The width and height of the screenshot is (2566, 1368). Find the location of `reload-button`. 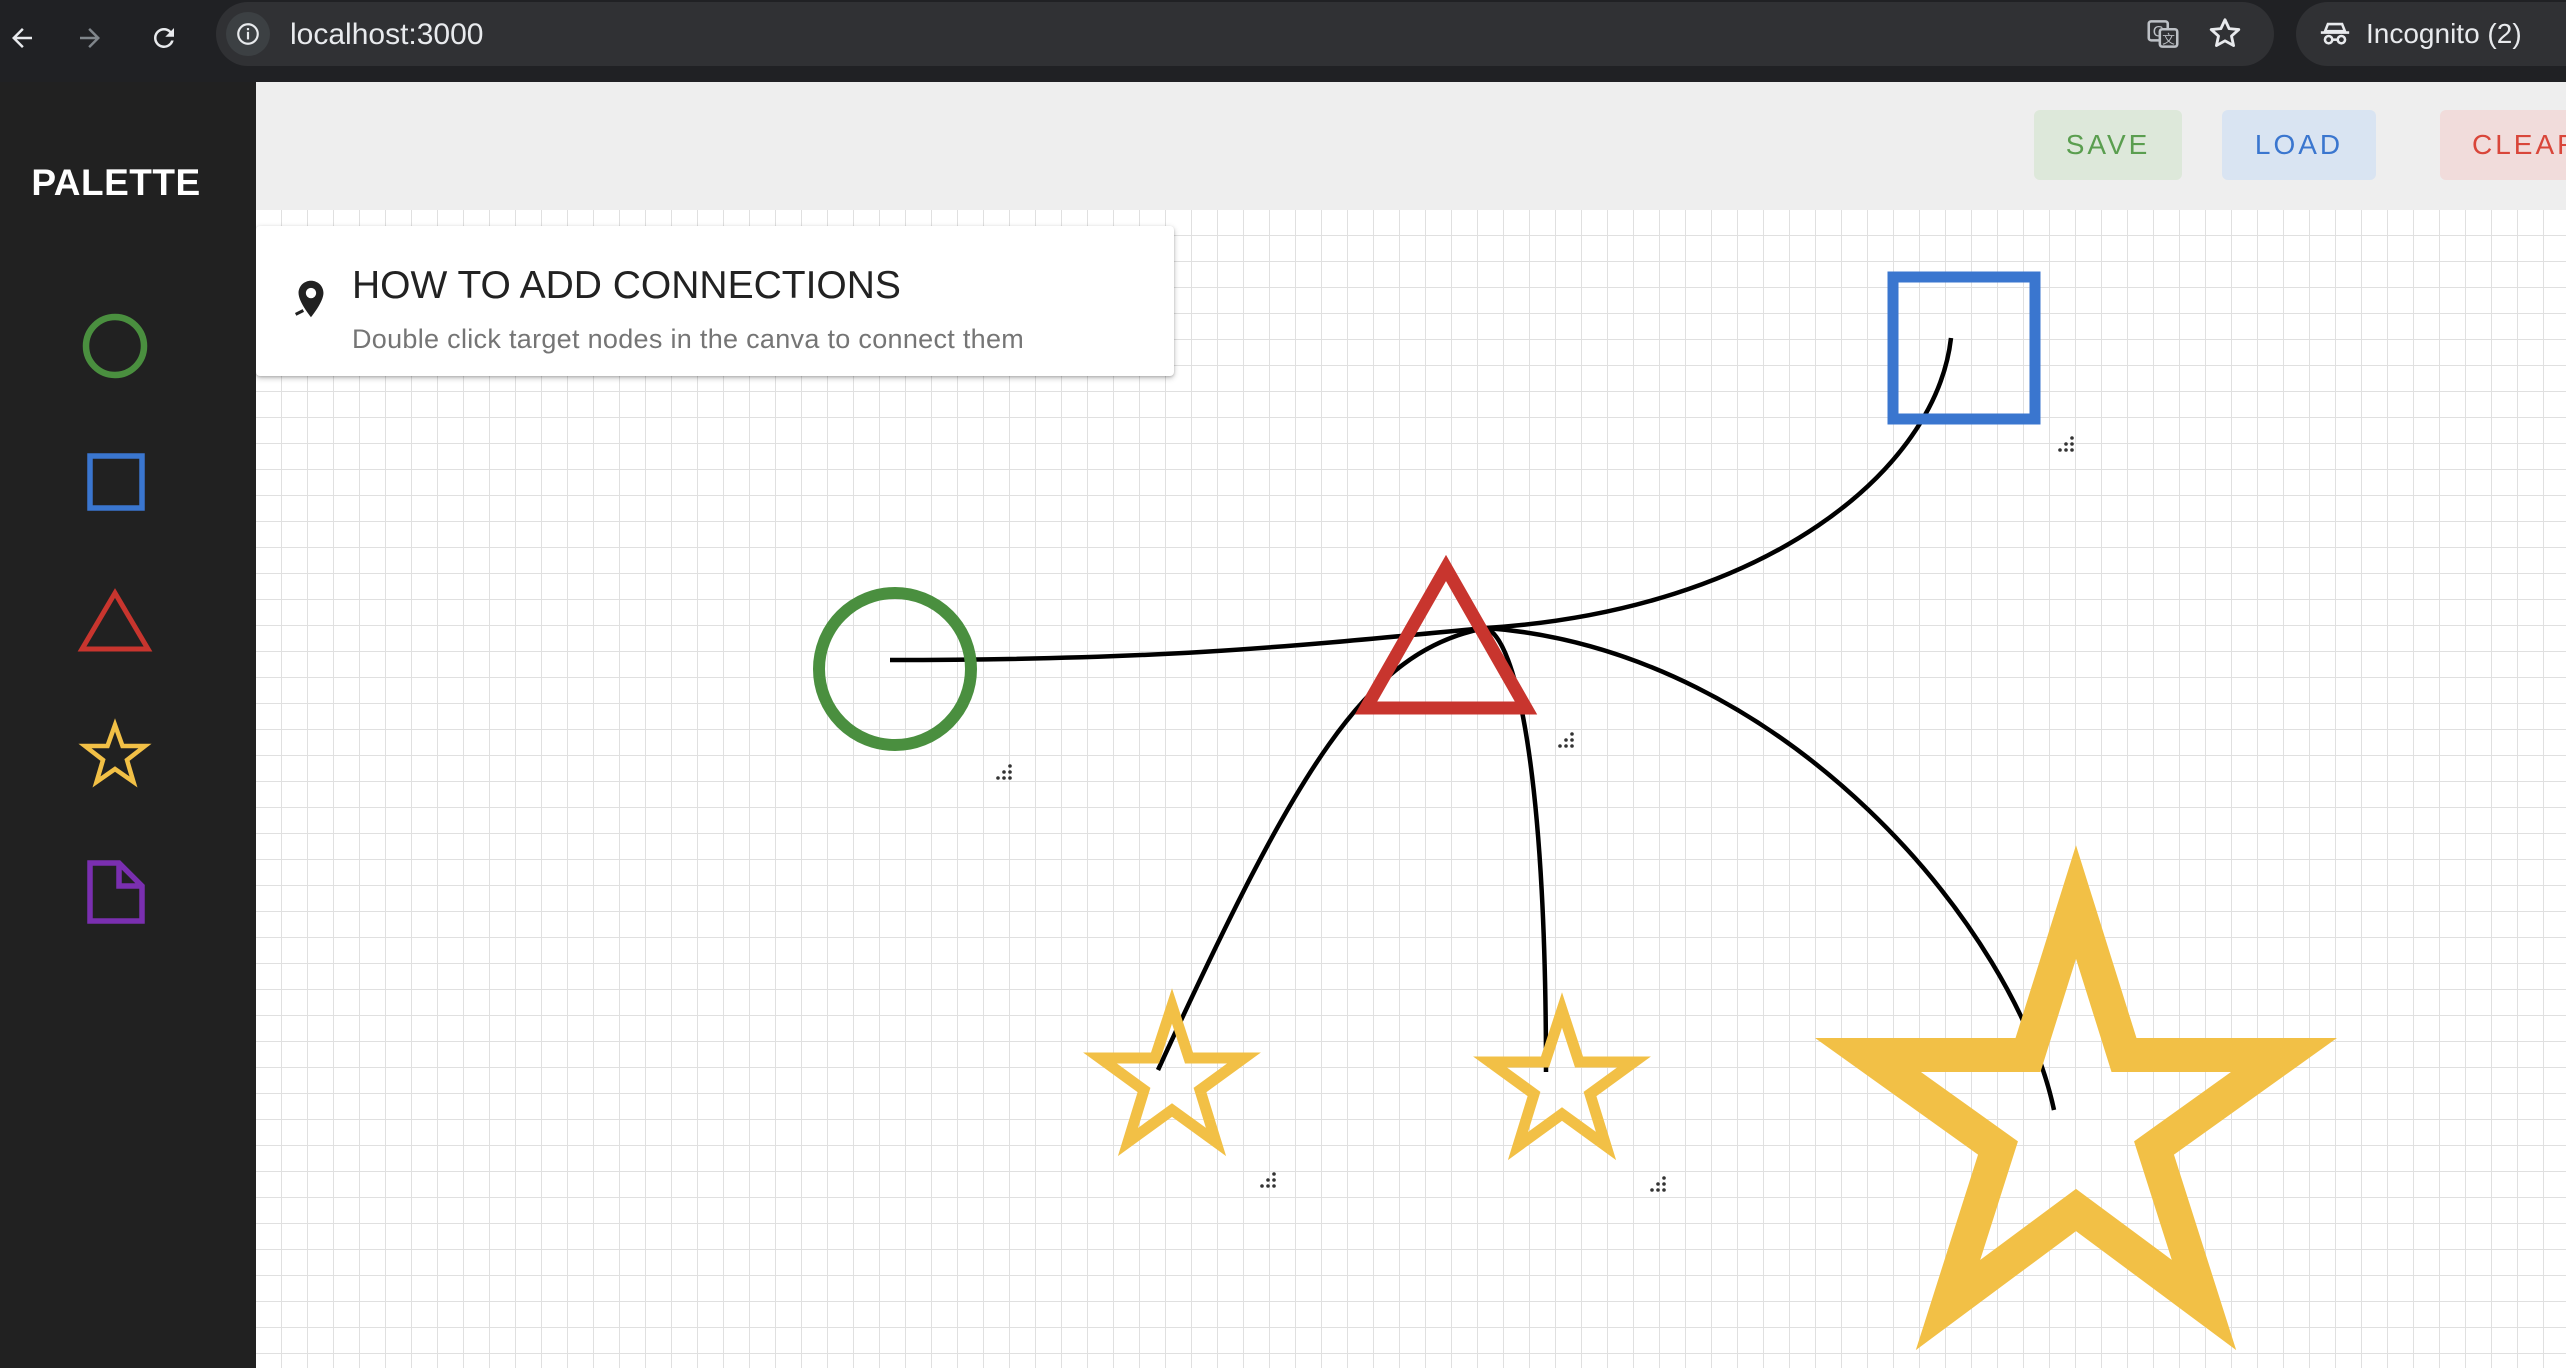

reload-button is located at coordinates (164, 38).